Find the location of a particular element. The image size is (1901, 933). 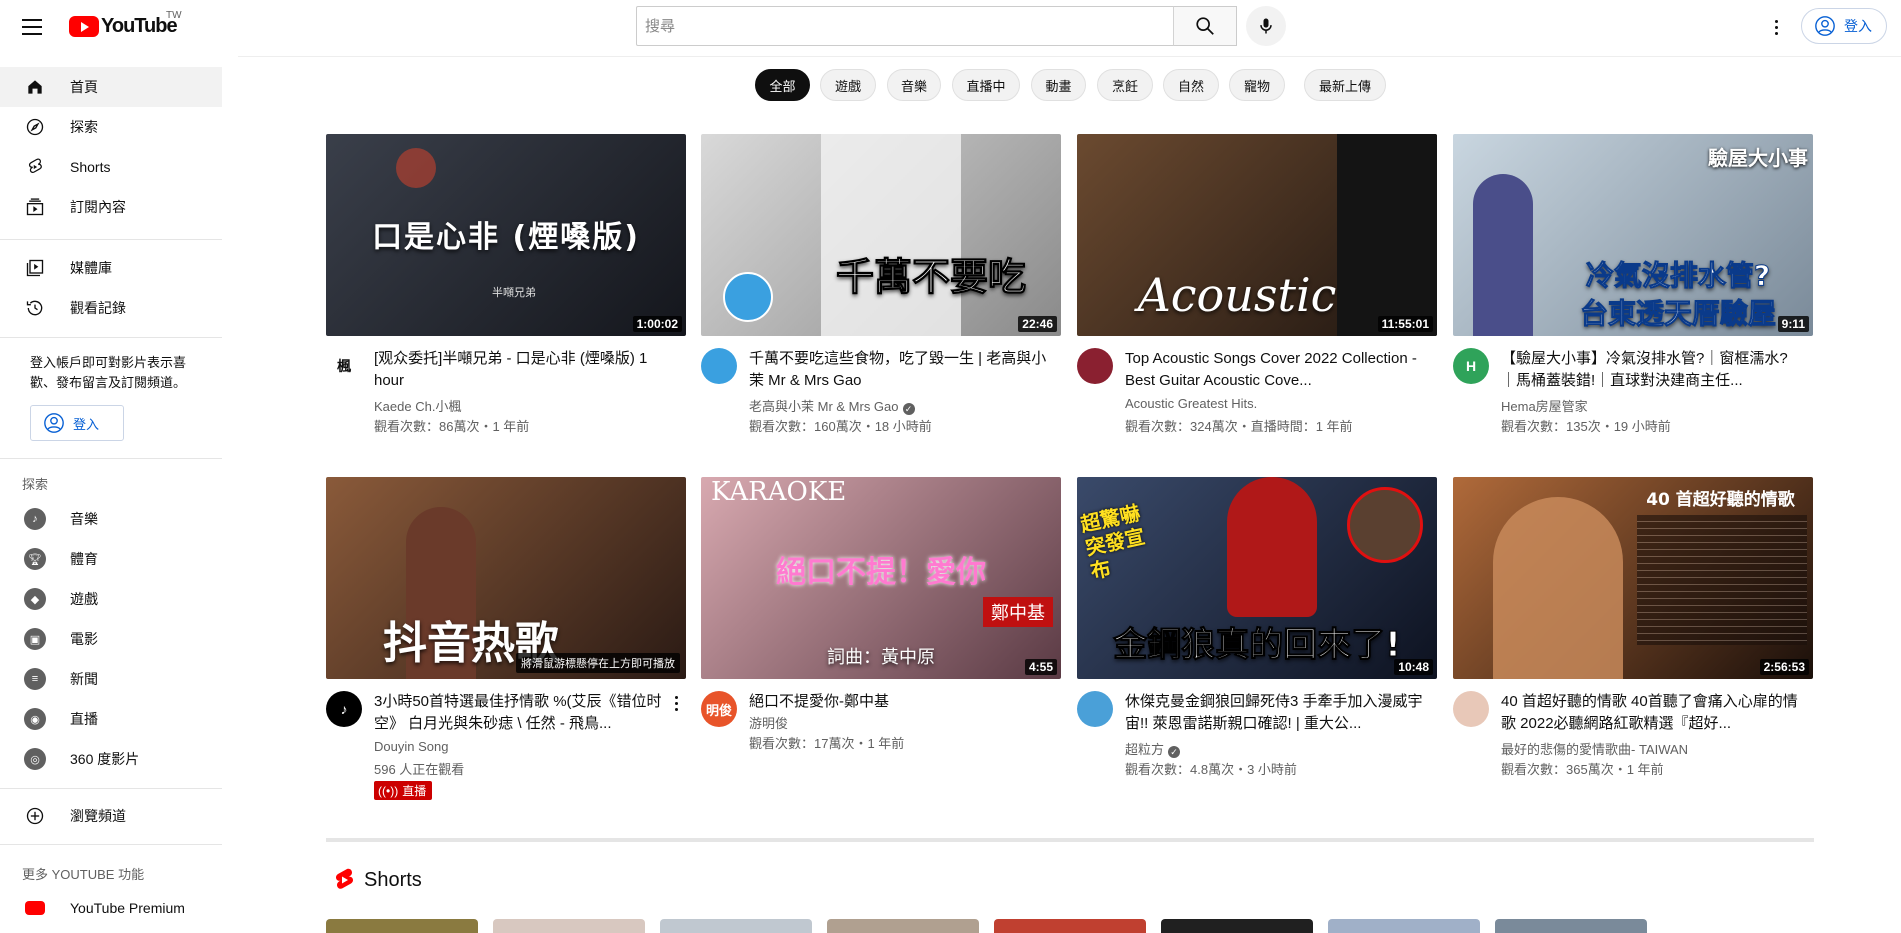

thumbnail-corner-text: 驗屋大小事 is located at coordinates (1758, 158).